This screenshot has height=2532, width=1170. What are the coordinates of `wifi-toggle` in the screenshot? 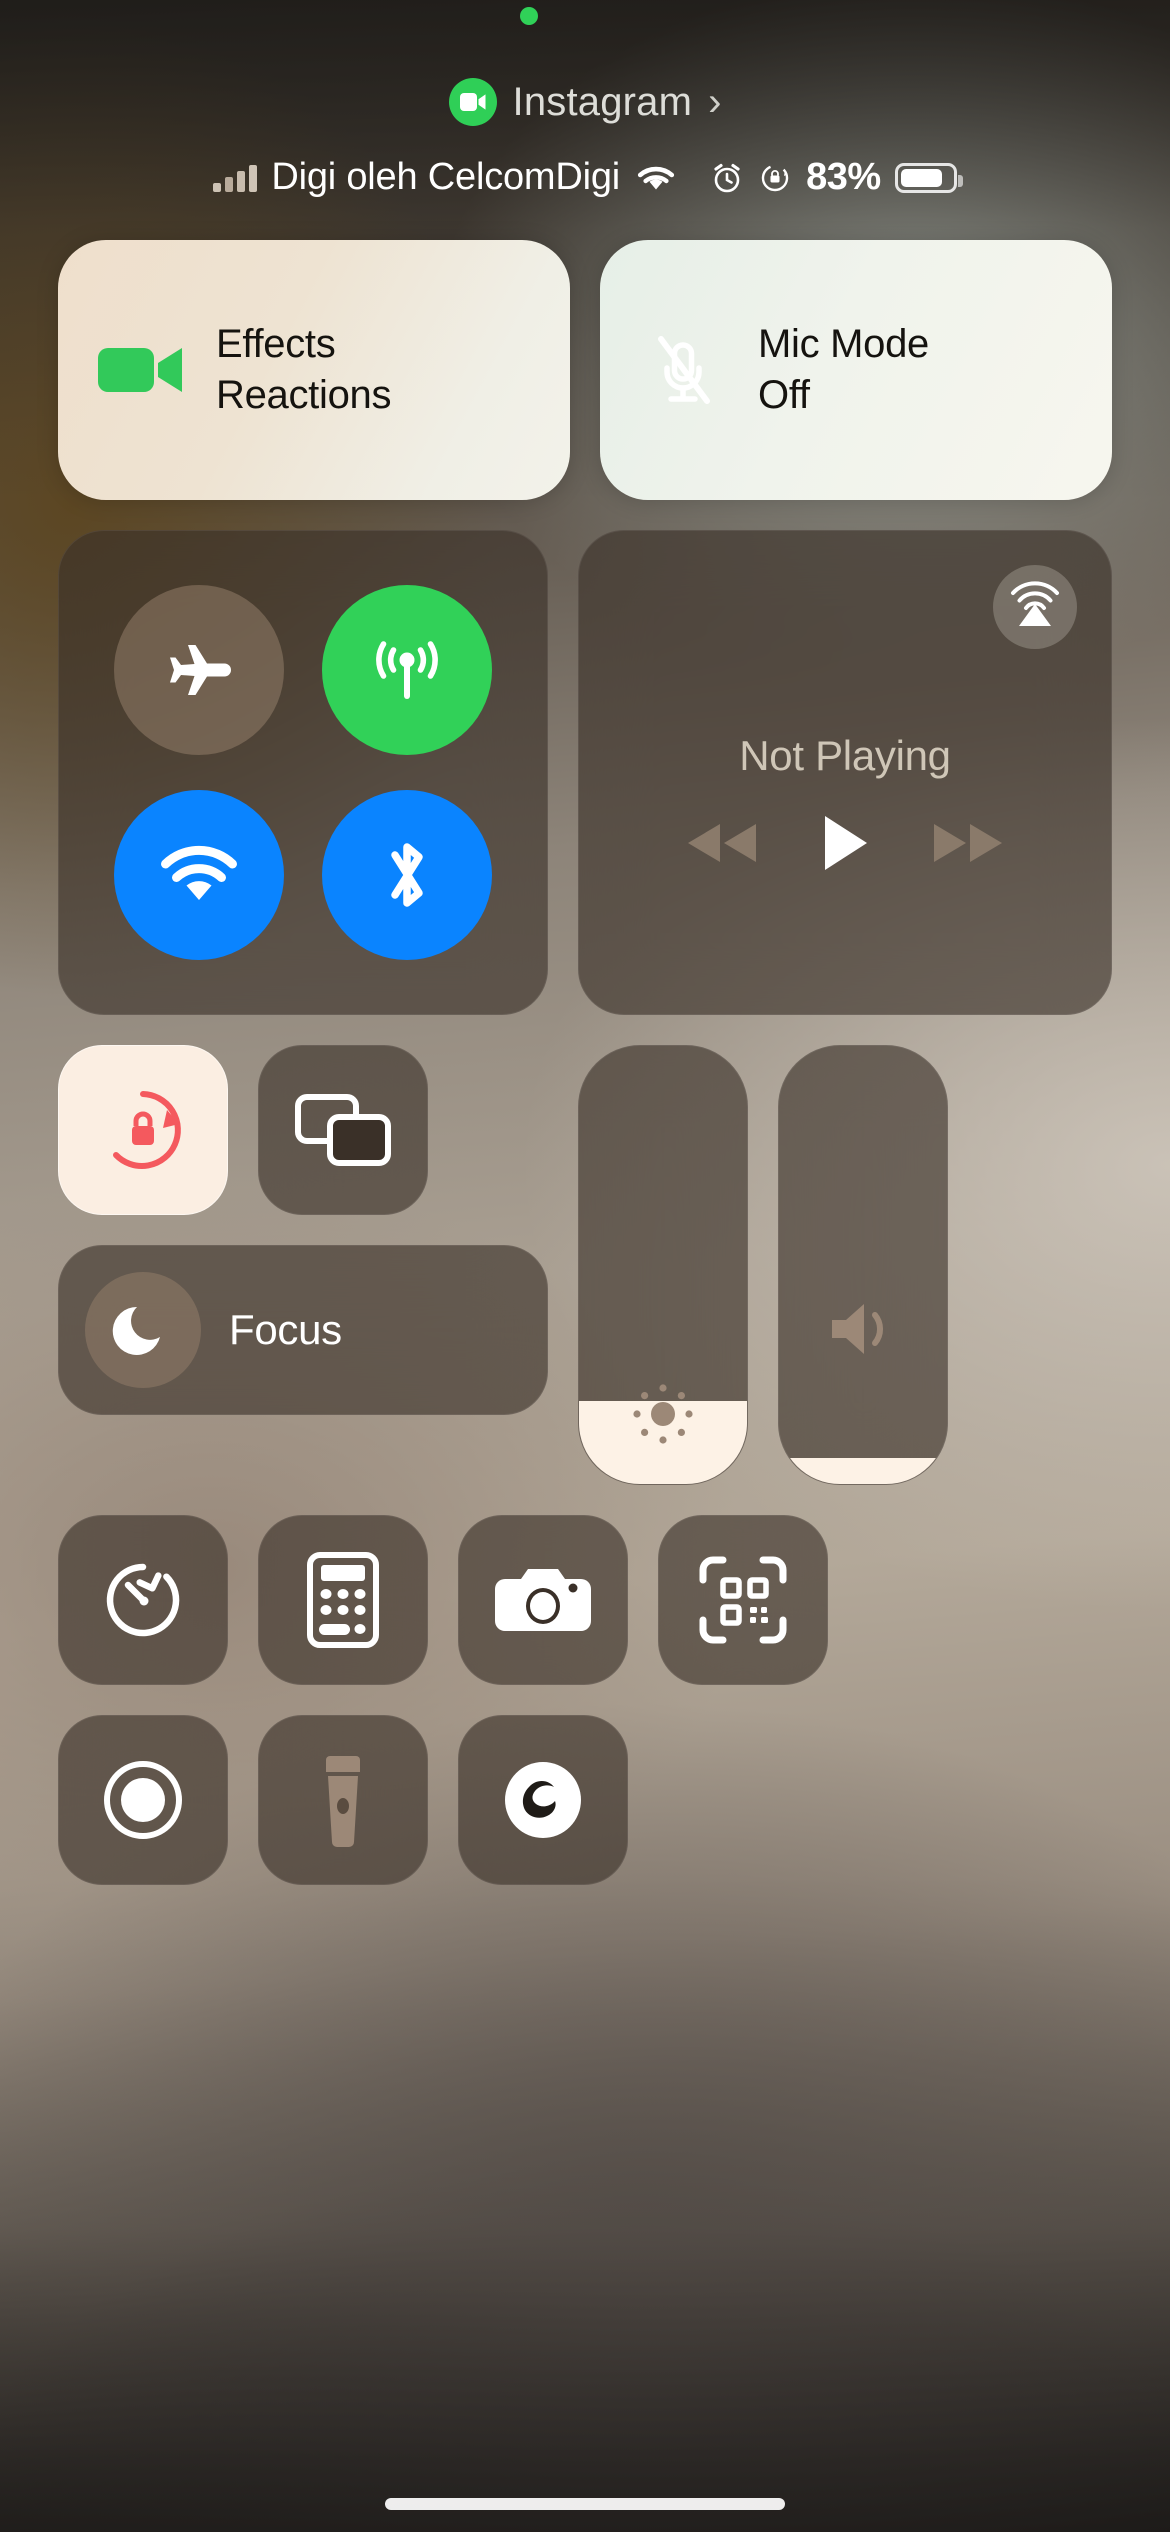 It's located at (199, 875).